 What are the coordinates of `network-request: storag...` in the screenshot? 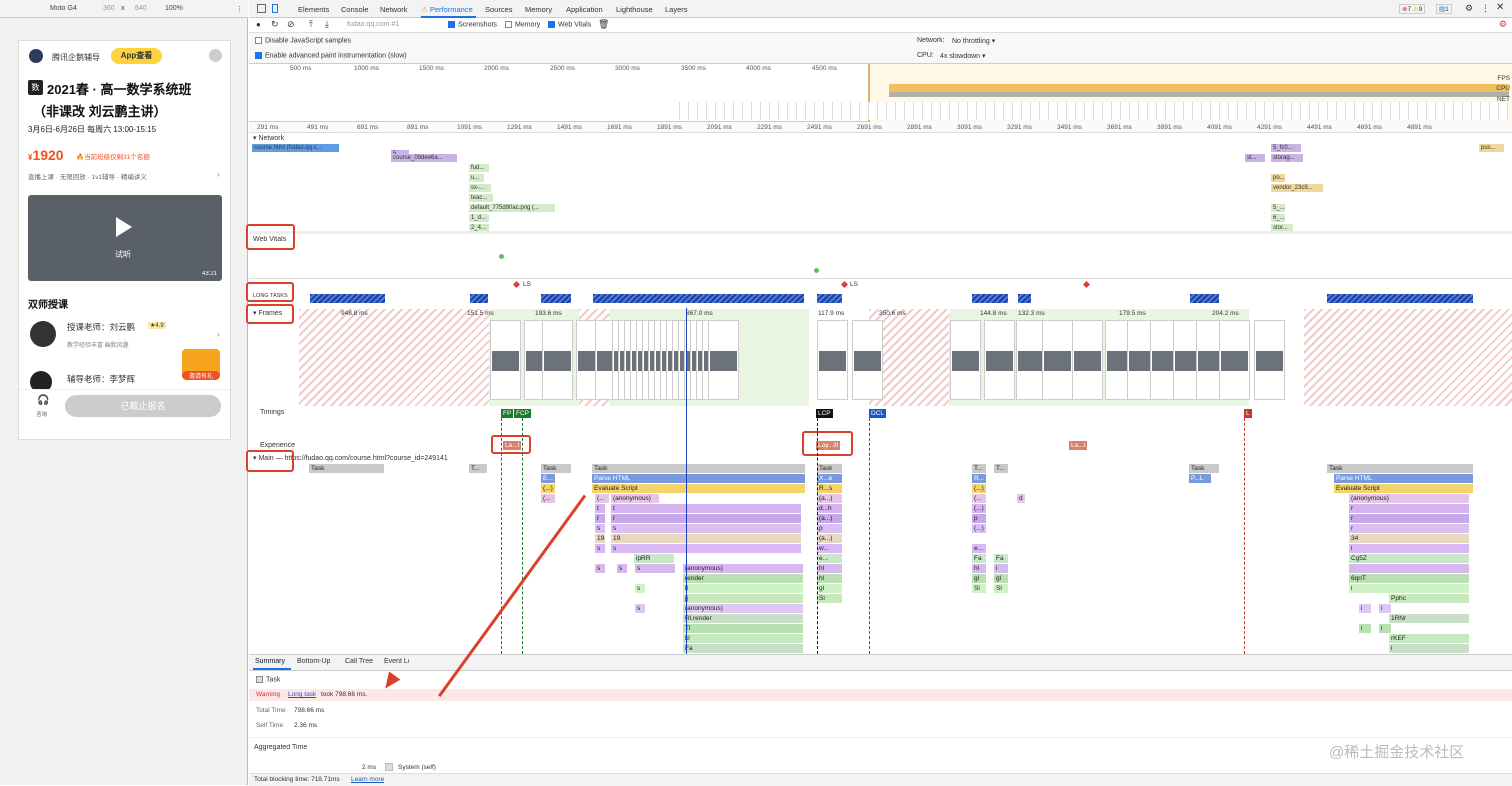 It's located at (1287, 158).